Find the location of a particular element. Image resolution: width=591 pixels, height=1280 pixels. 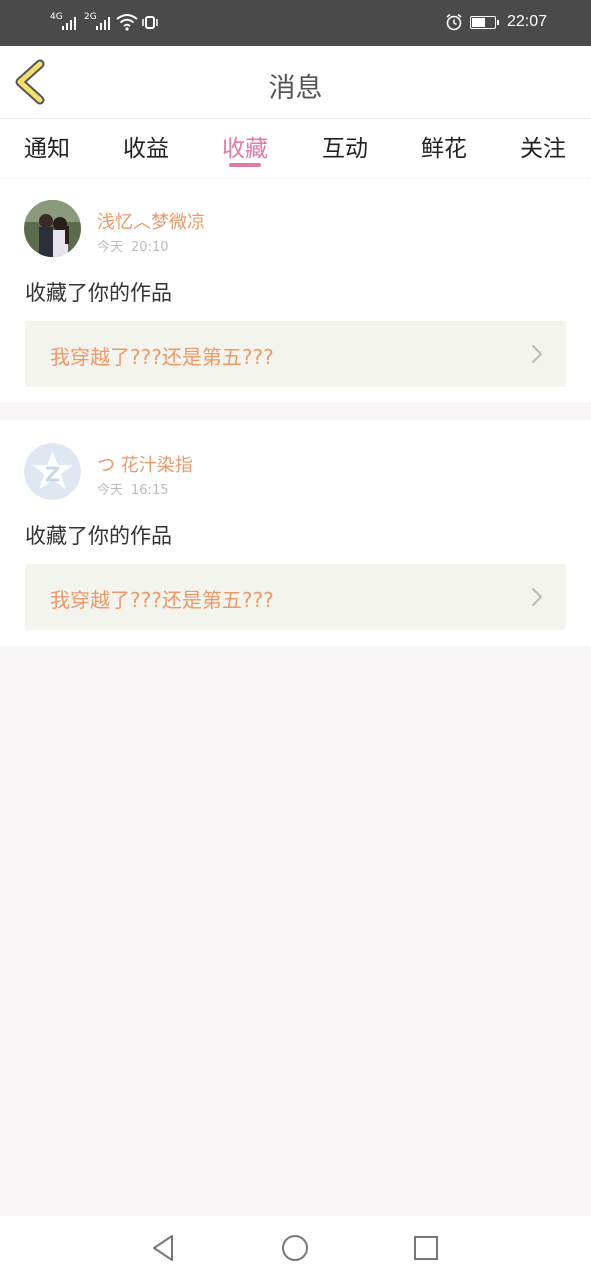

default-avatar-icon is located at coordinates (52, 471).